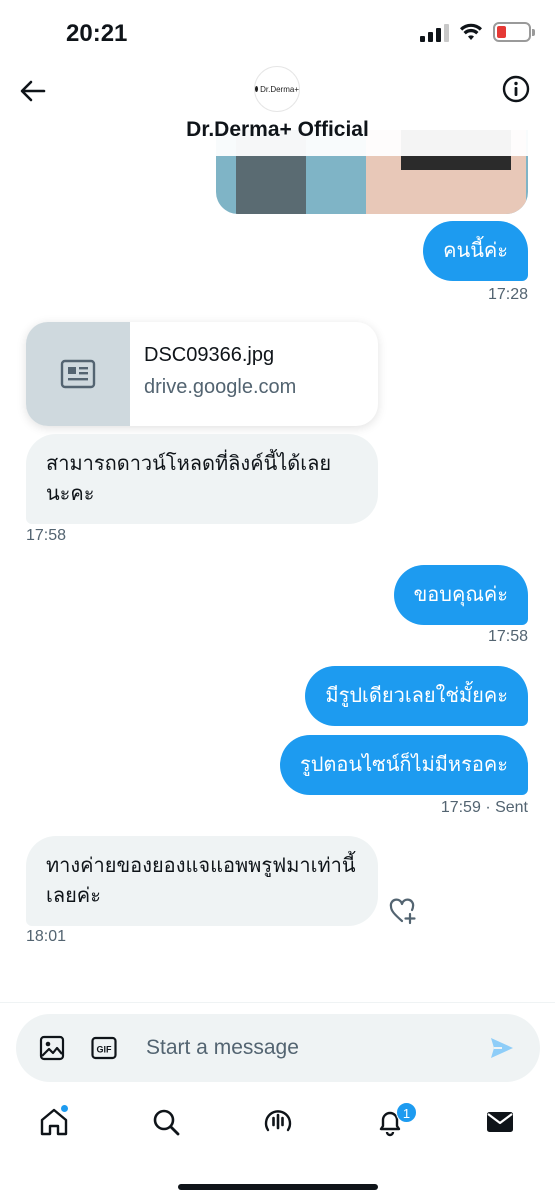  What do you see at coordinates (403, 911) in the screenshot?
I see `add-reaction-heart-icon` at bounding box center [403, 911].